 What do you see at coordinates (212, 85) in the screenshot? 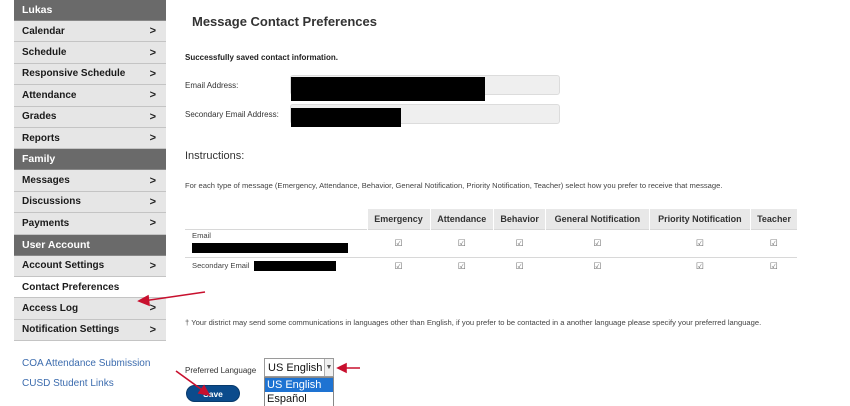
I see `email-label: Email Address:` at bounding box center [212, 85].